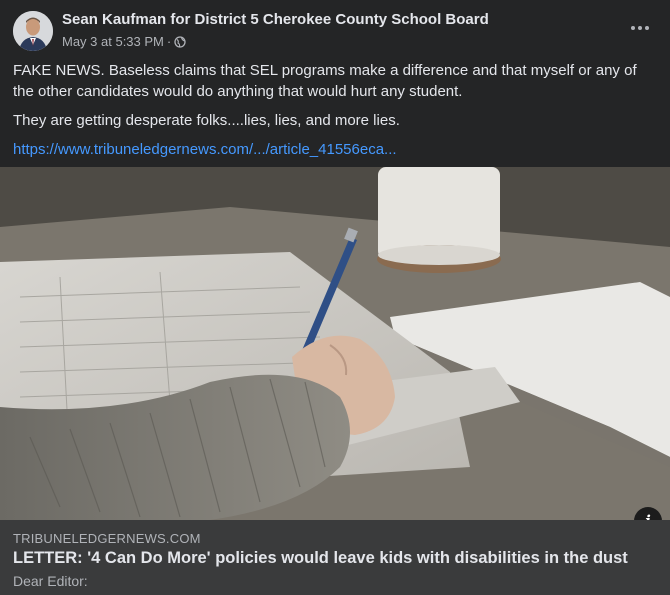  What do you see at coordinates (180, 41) in the screenshot?
I see `globe-icon` at bounding box center [180, 41].